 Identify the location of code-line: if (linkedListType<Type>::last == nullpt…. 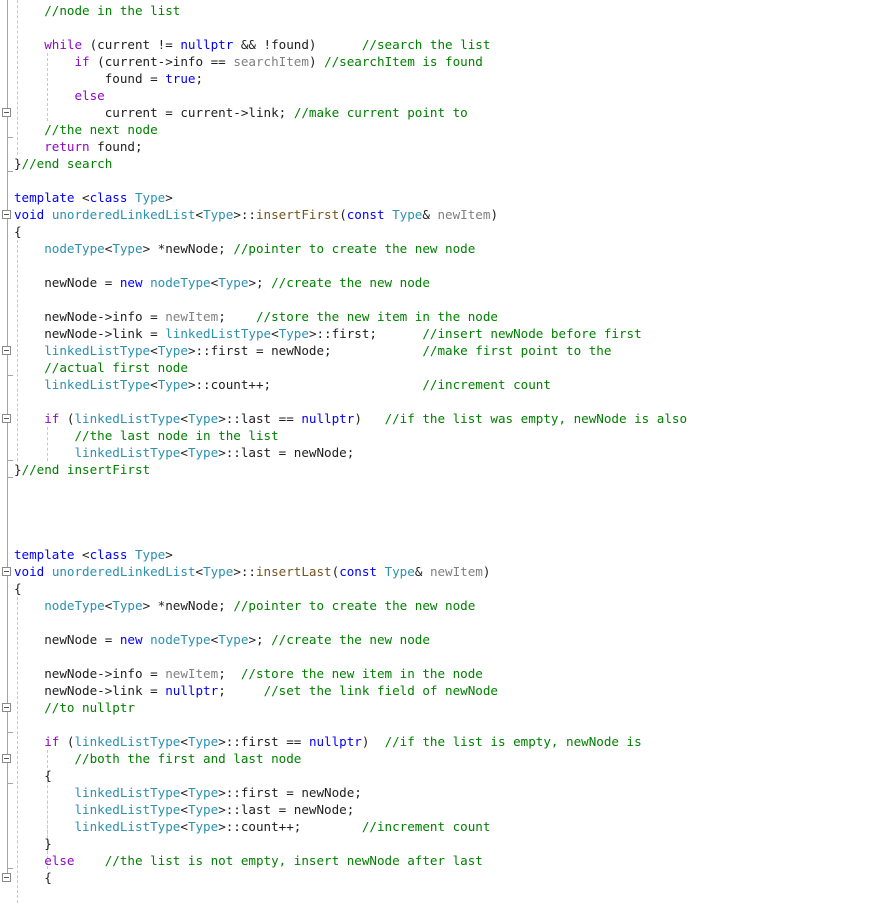
(350, 418).